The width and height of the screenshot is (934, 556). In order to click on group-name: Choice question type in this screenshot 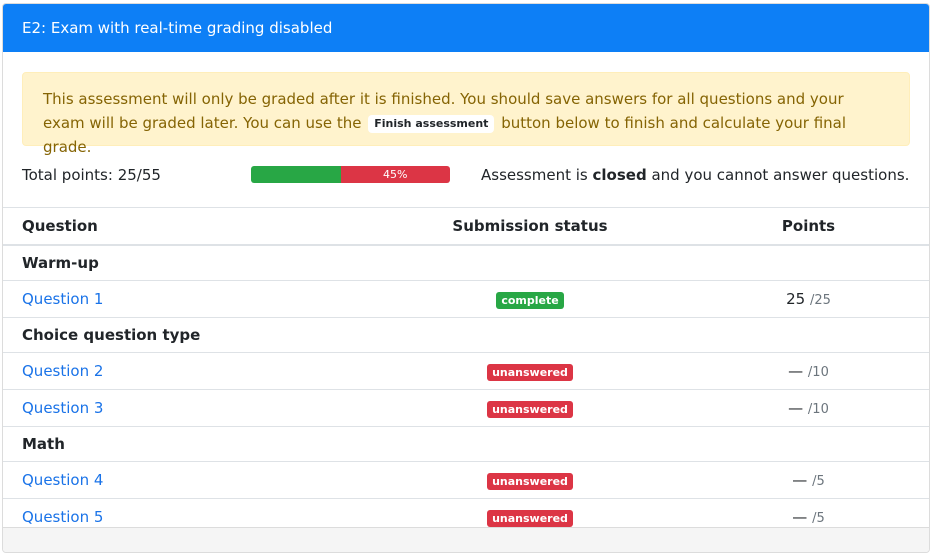, I will do `click(466, 335)`.